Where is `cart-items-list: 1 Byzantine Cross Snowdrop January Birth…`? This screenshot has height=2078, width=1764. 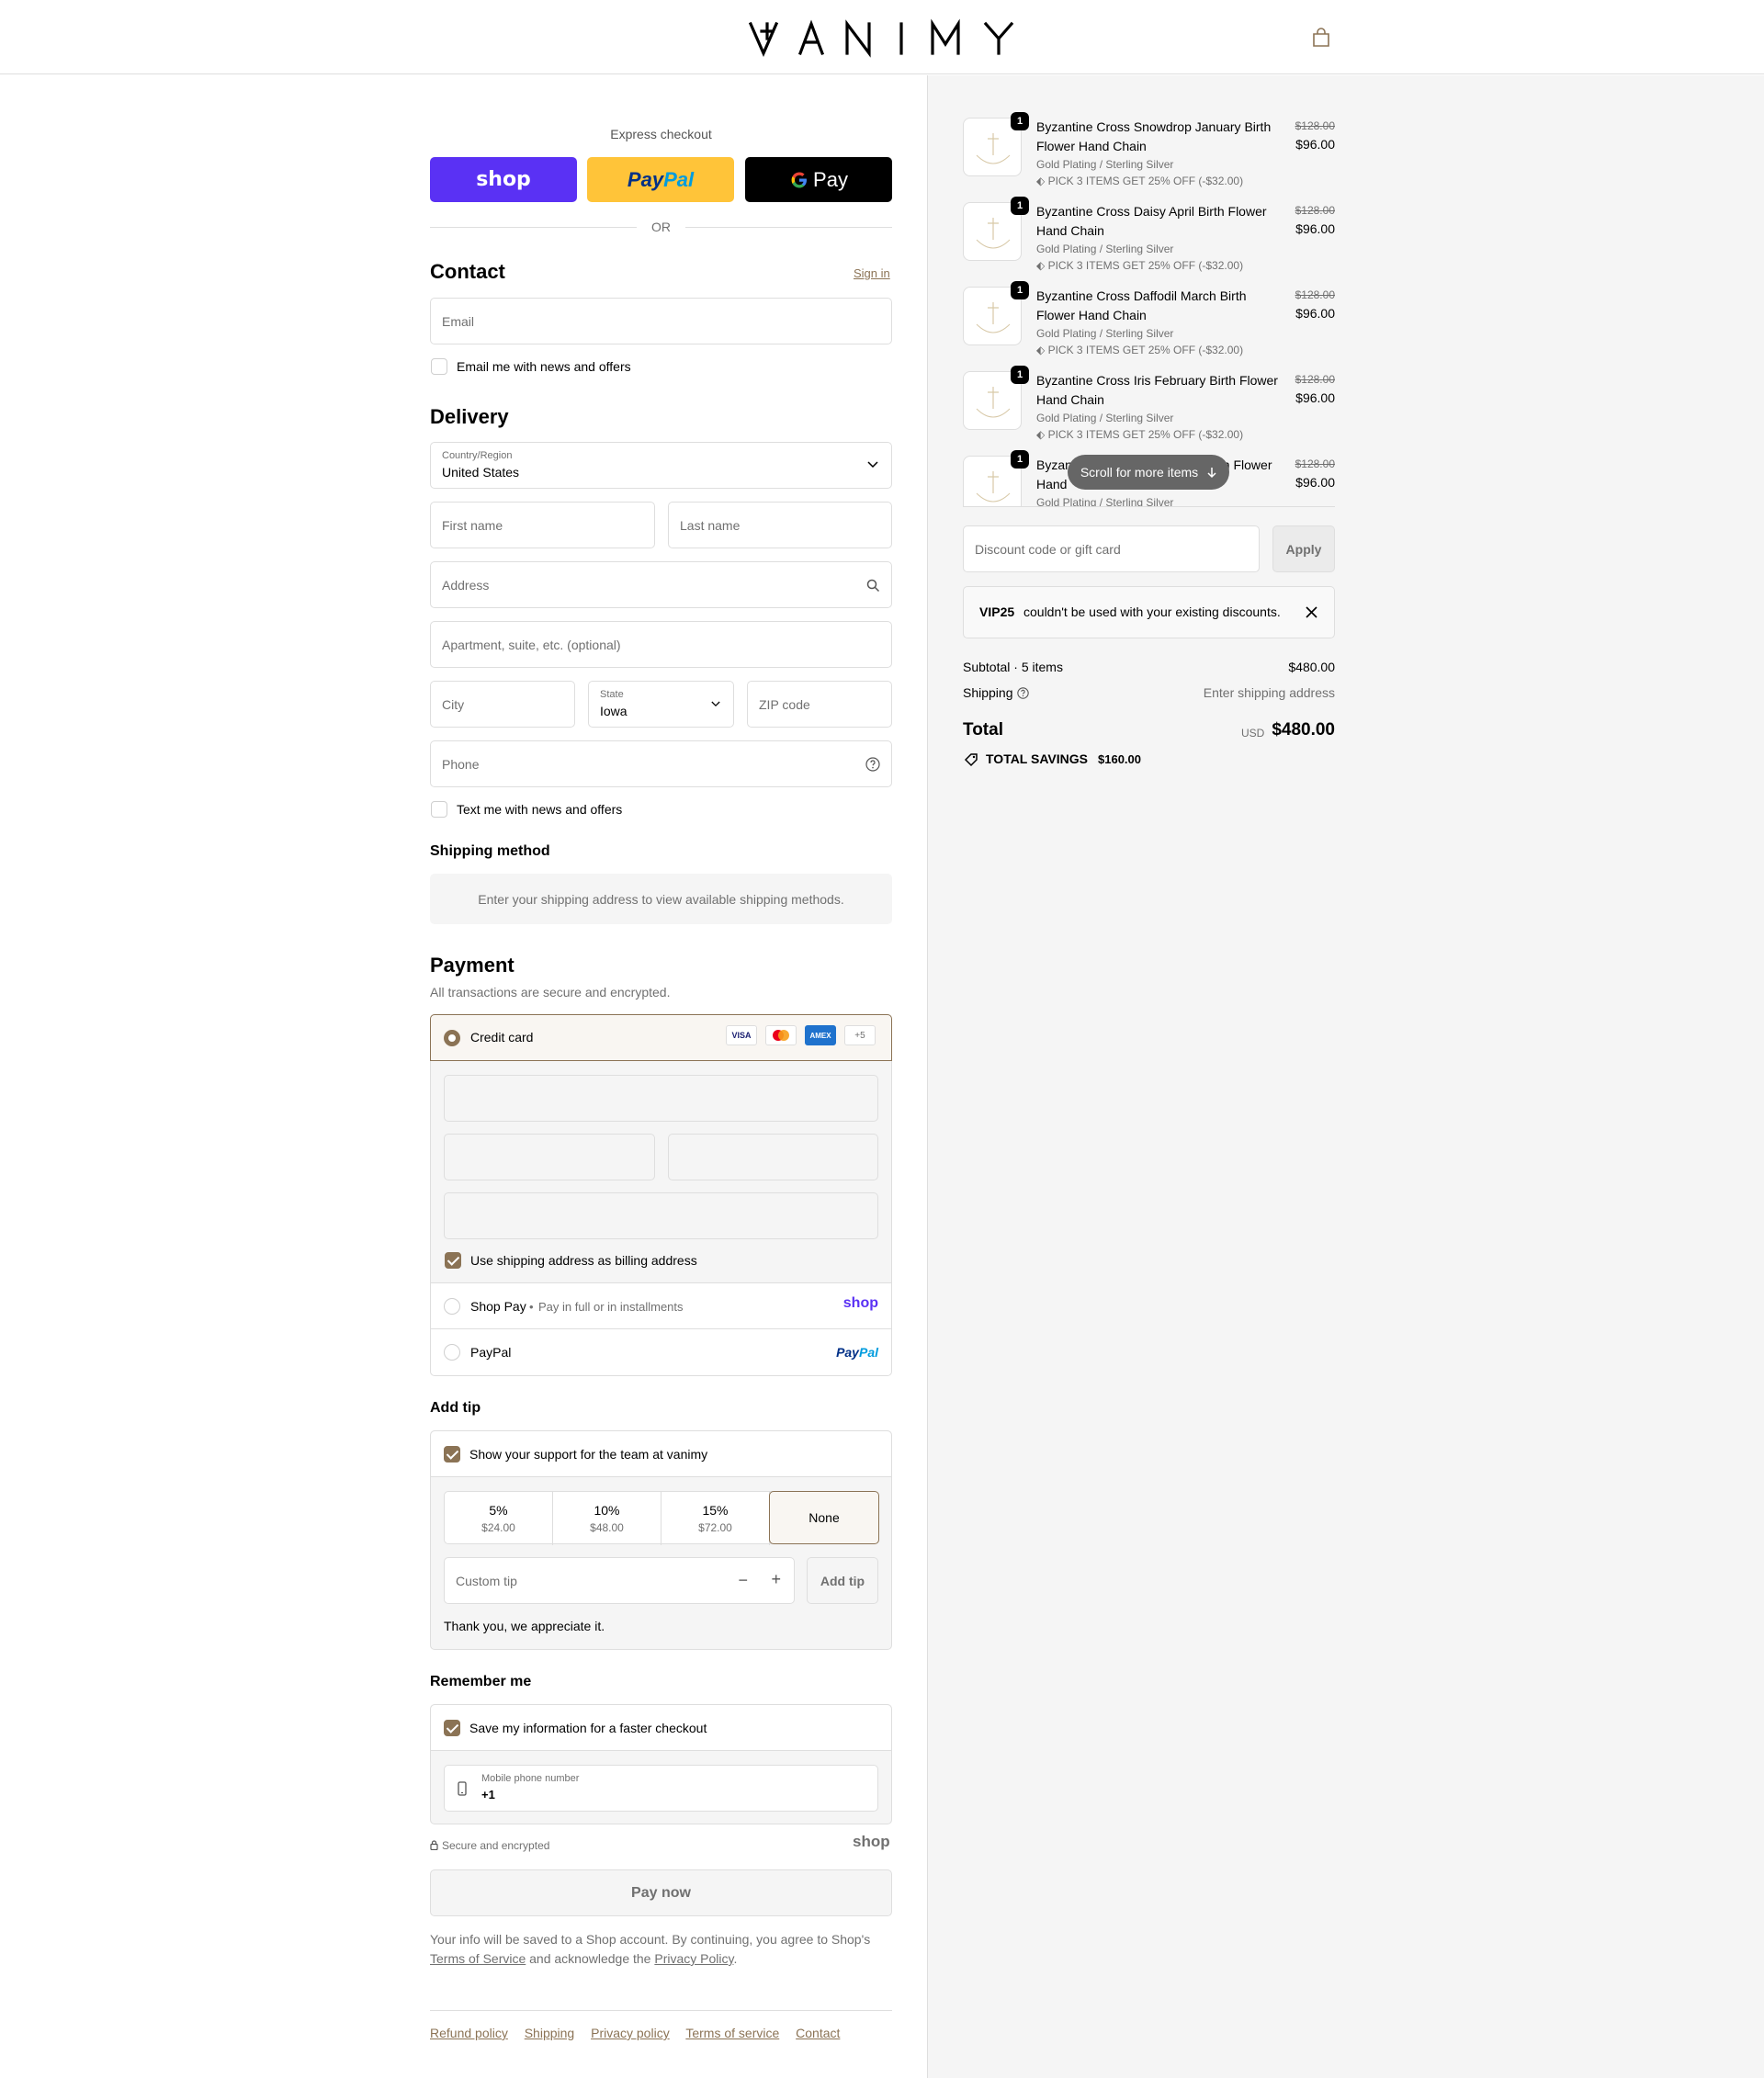
cart-items-list: 1 Byzantine Cross Snowdrop January Birth… is located at coordinates (1149, 305).